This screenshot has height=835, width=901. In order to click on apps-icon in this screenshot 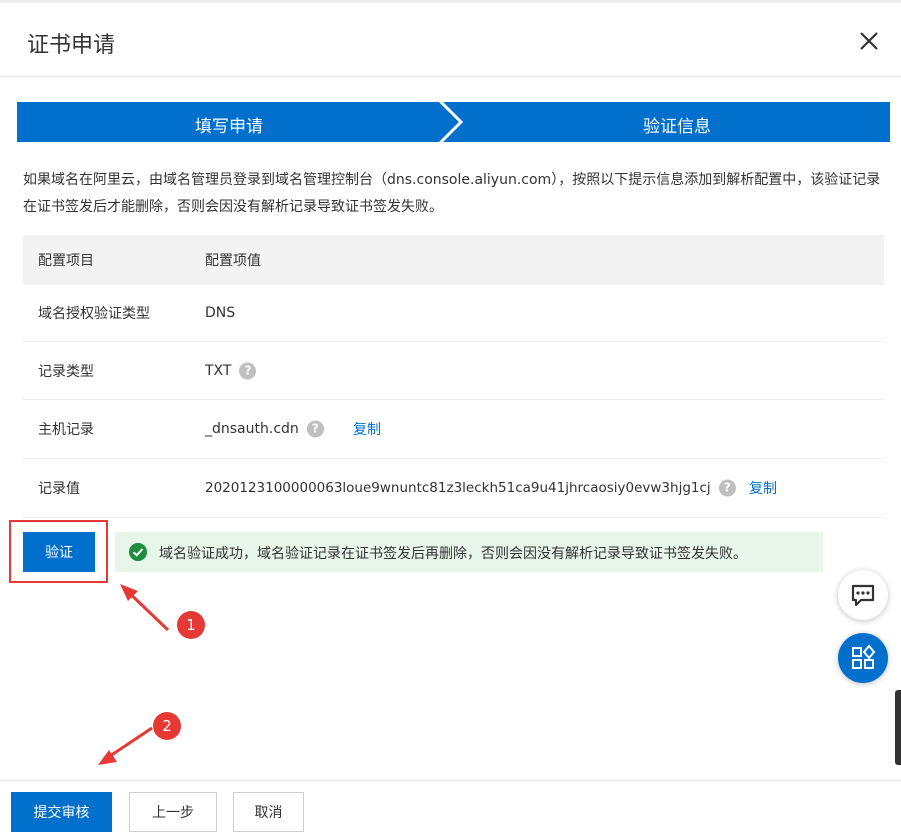, I will do `click(864, 656)`.